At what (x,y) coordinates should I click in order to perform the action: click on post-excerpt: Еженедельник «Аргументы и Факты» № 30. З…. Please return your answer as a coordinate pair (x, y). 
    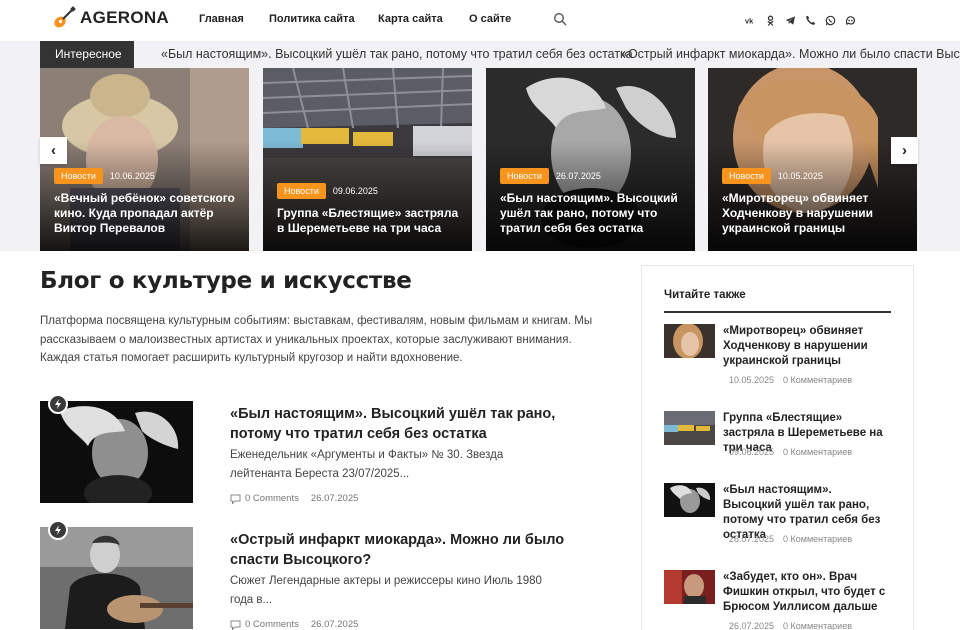
    Looking at the image, I should click on (367, 464).